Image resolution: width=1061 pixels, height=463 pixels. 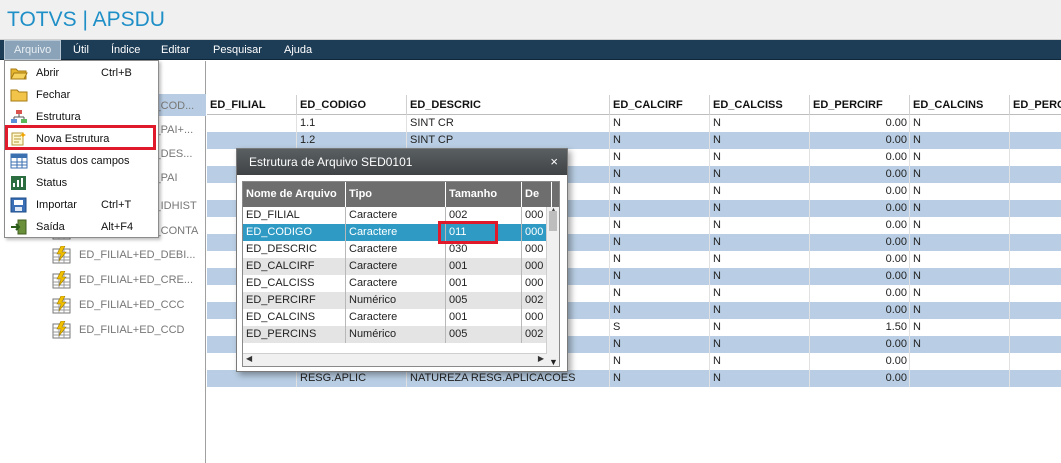 I want to click on table-row: 1.1 SINT CR N N 0.00 N, so click(x=634, y=123).